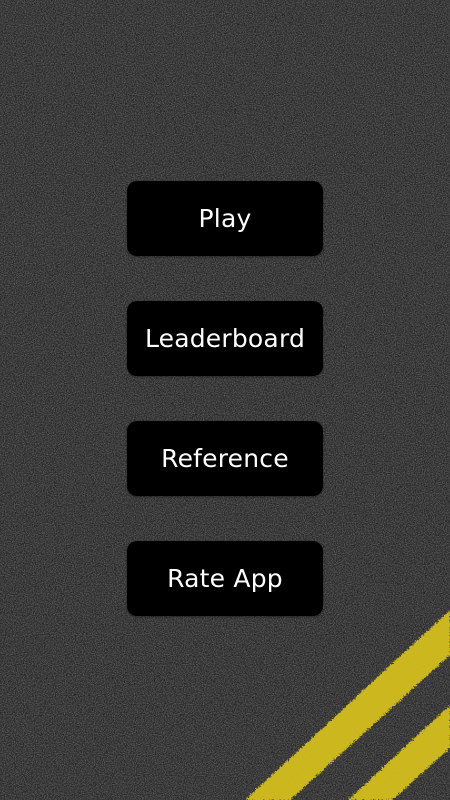 This screenshot has height=800, width=450. I want to click on reference-button: Reference, so click(225, 458).